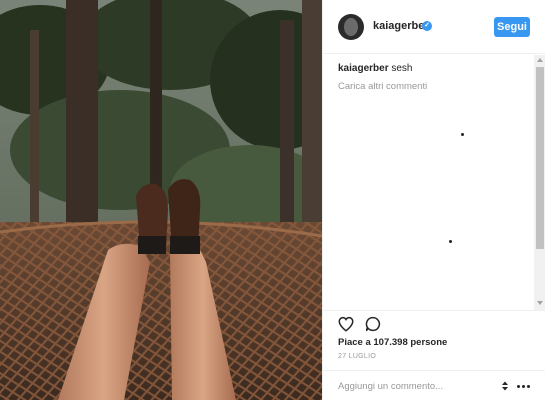 Image resolution: width=545 pixels, height=400 pixels. Describe the element at coordinates (540, 303) in the screenshot. I see `scroll-down-arrow-icon` at that location.